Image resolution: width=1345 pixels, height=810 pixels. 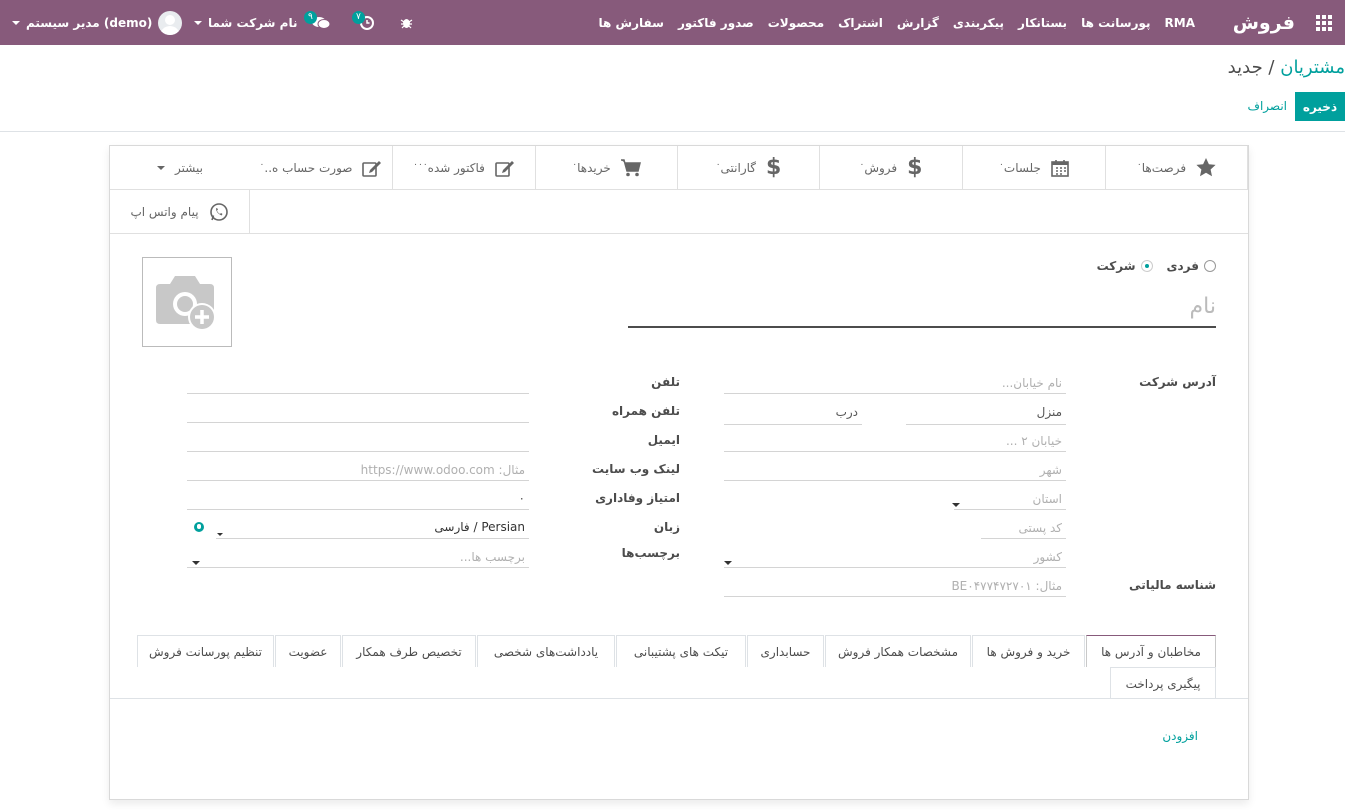 I want to click on tab-internal-notes: یادداشت‌های شخصی, so click(x=546, y=651).